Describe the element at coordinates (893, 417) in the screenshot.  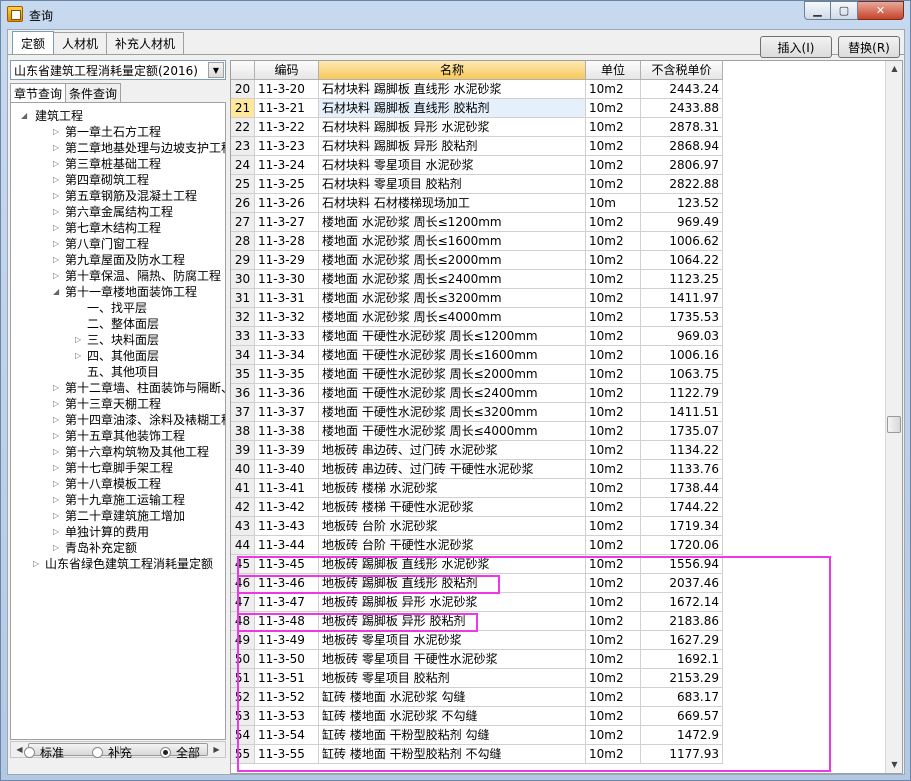
I see `grid-vertical-scrollbar: ▲ ▼` at that location.